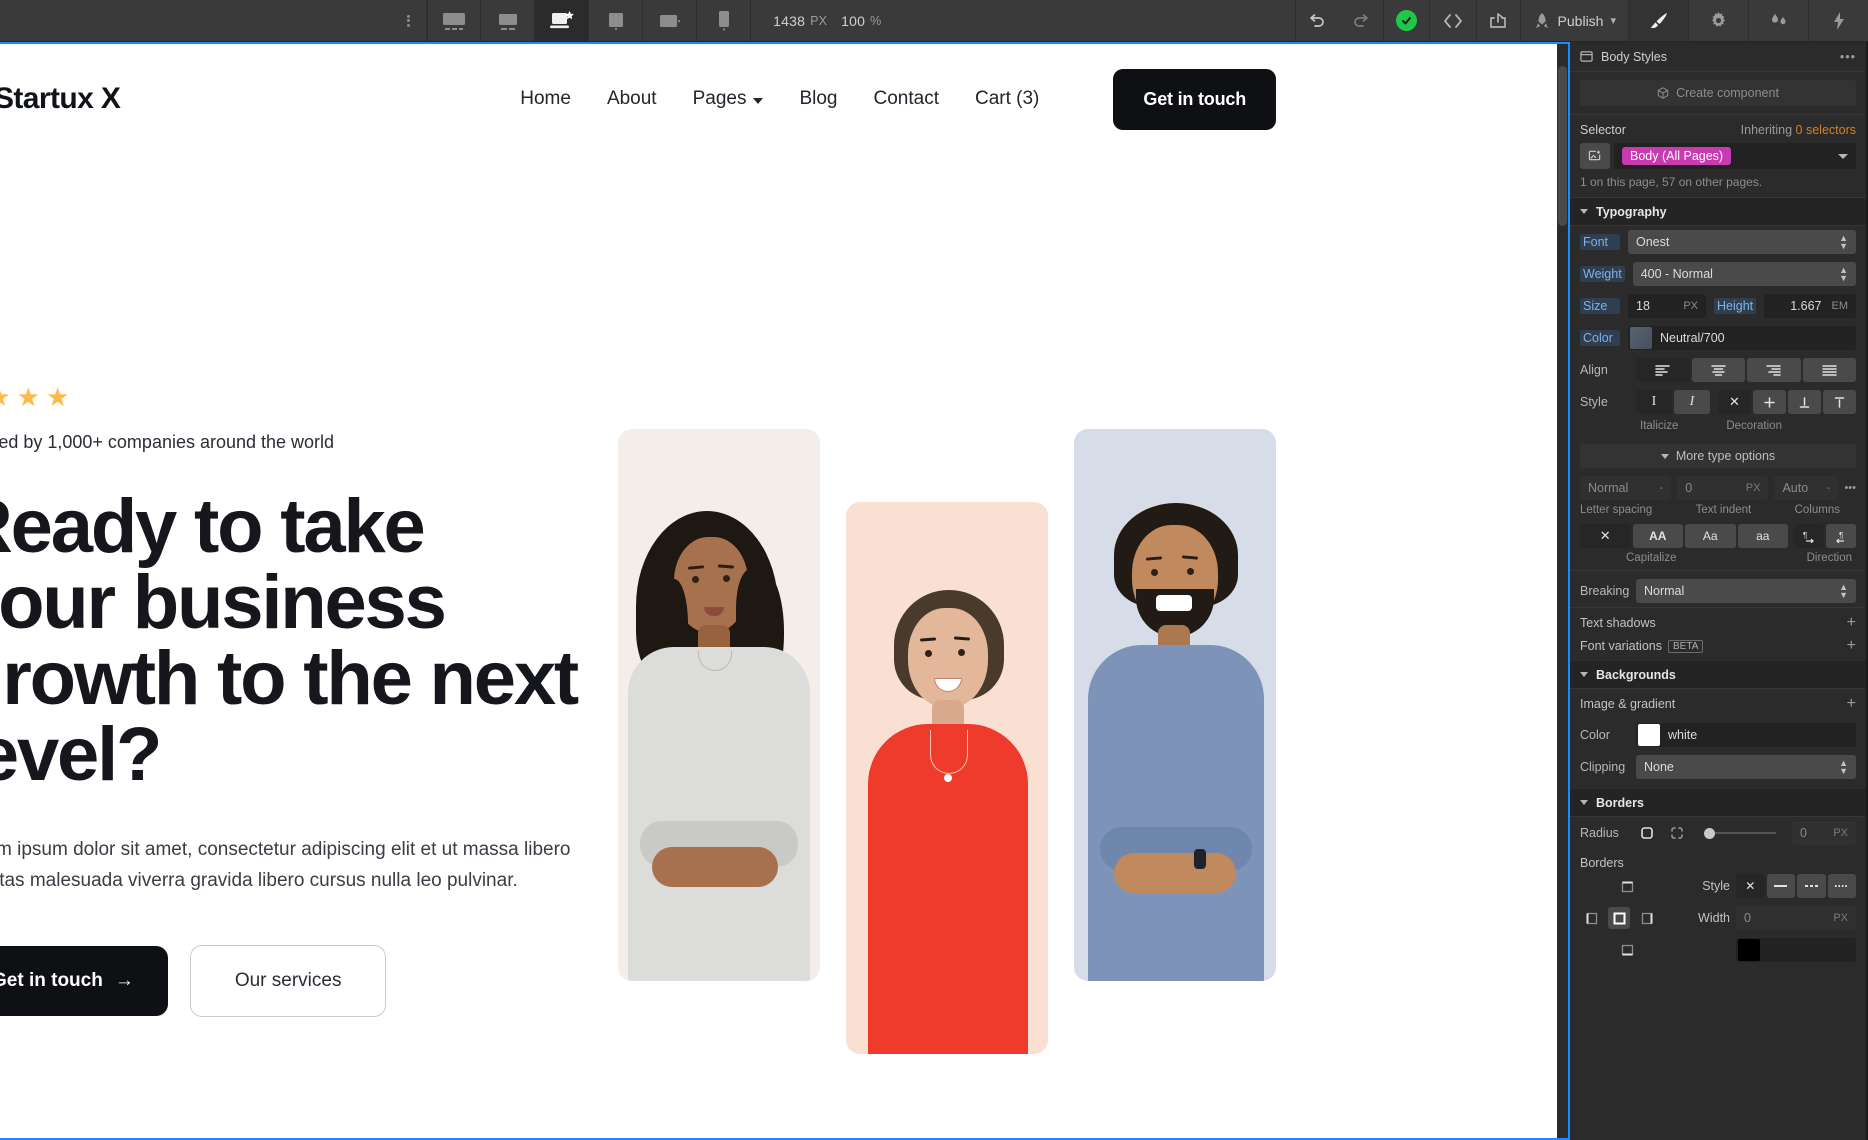 This screenshot has height=1140, width=1868. What do you see at coordinates (1839, 402) in the screenshot?
I see `decoration-overline-button` at bounding box center [1839, 402].